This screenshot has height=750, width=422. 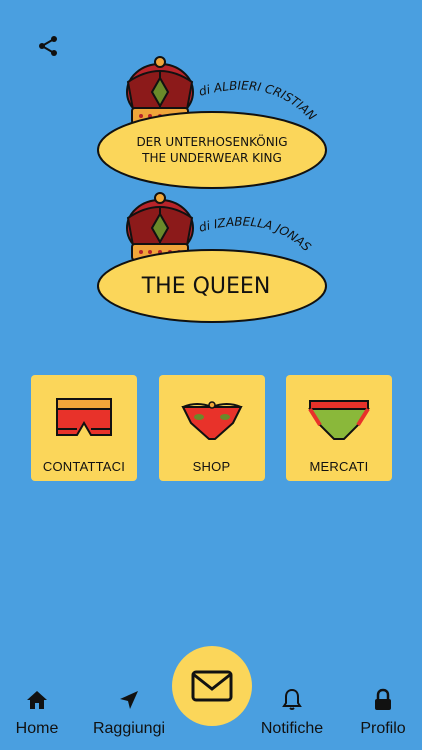 I want to click on crown-icon, so click(x=160, y=226).